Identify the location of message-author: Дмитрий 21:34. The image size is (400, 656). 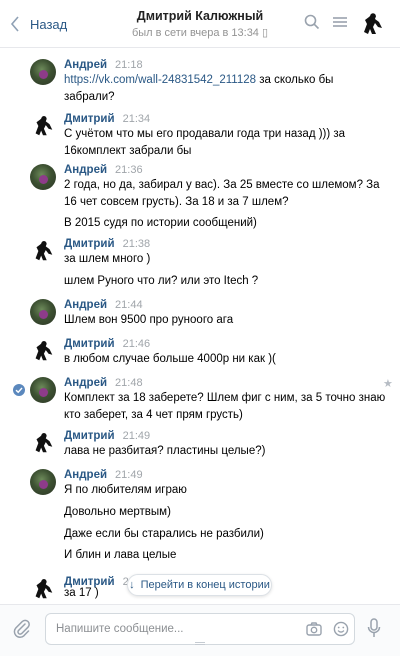
(107, 119).